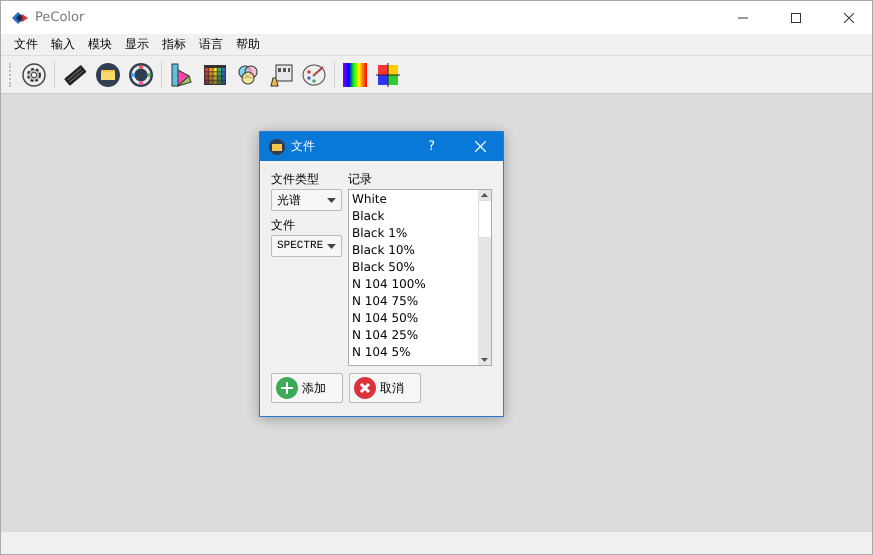  What do you see at coordinates (247, 44) in the screenshot?
I see `menu-item: 帮助` at bounding box center [247, 44].